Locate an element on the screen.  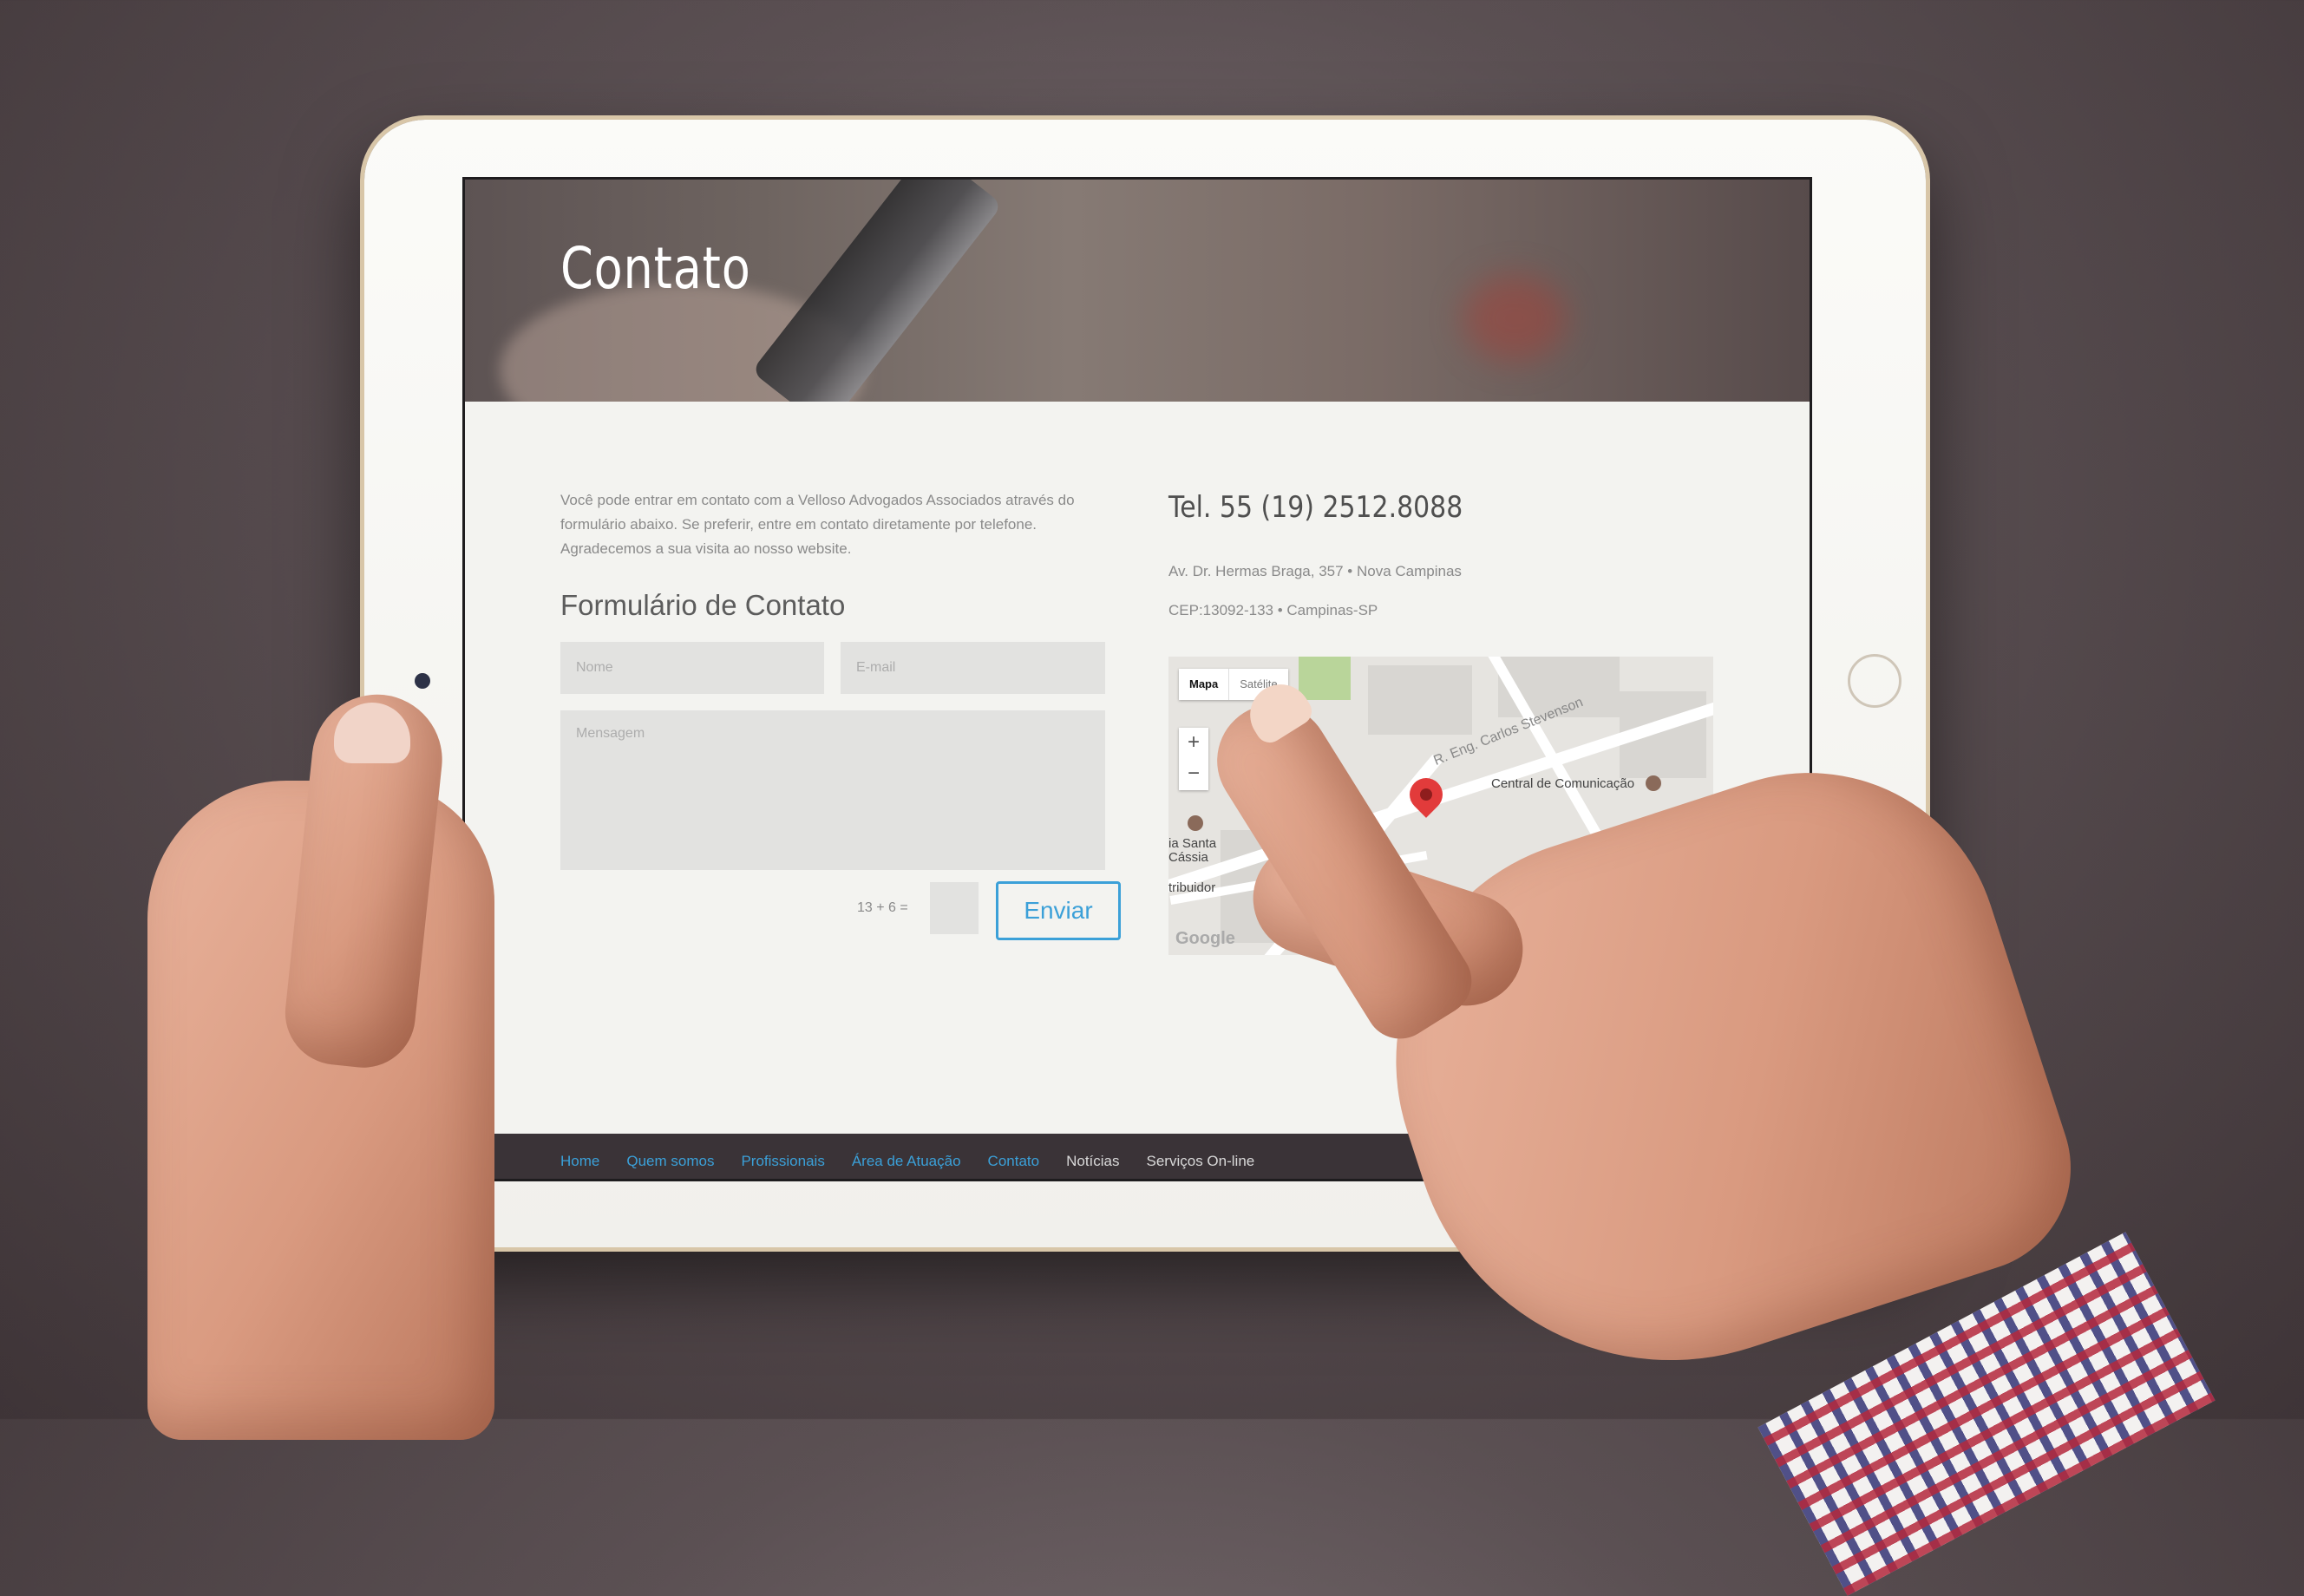
hero-photo-phone is located at coordinates (877, 291).